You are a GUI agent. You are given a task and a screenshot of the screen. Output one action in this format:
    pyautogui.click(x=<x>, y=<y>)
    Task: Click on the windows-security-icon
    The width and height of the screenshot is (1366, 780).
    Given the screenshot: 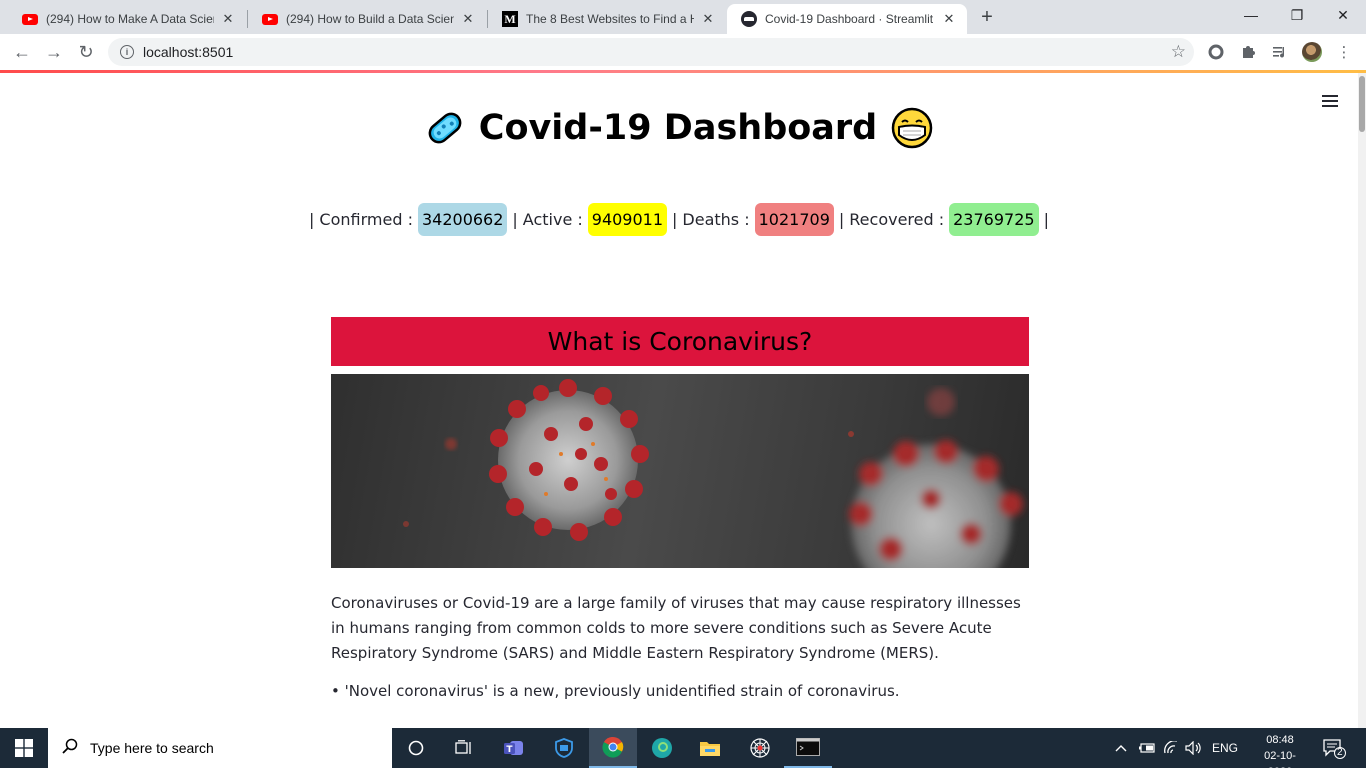 What is the action you would take?
    pyautogui.click(x=564, y=748)
    